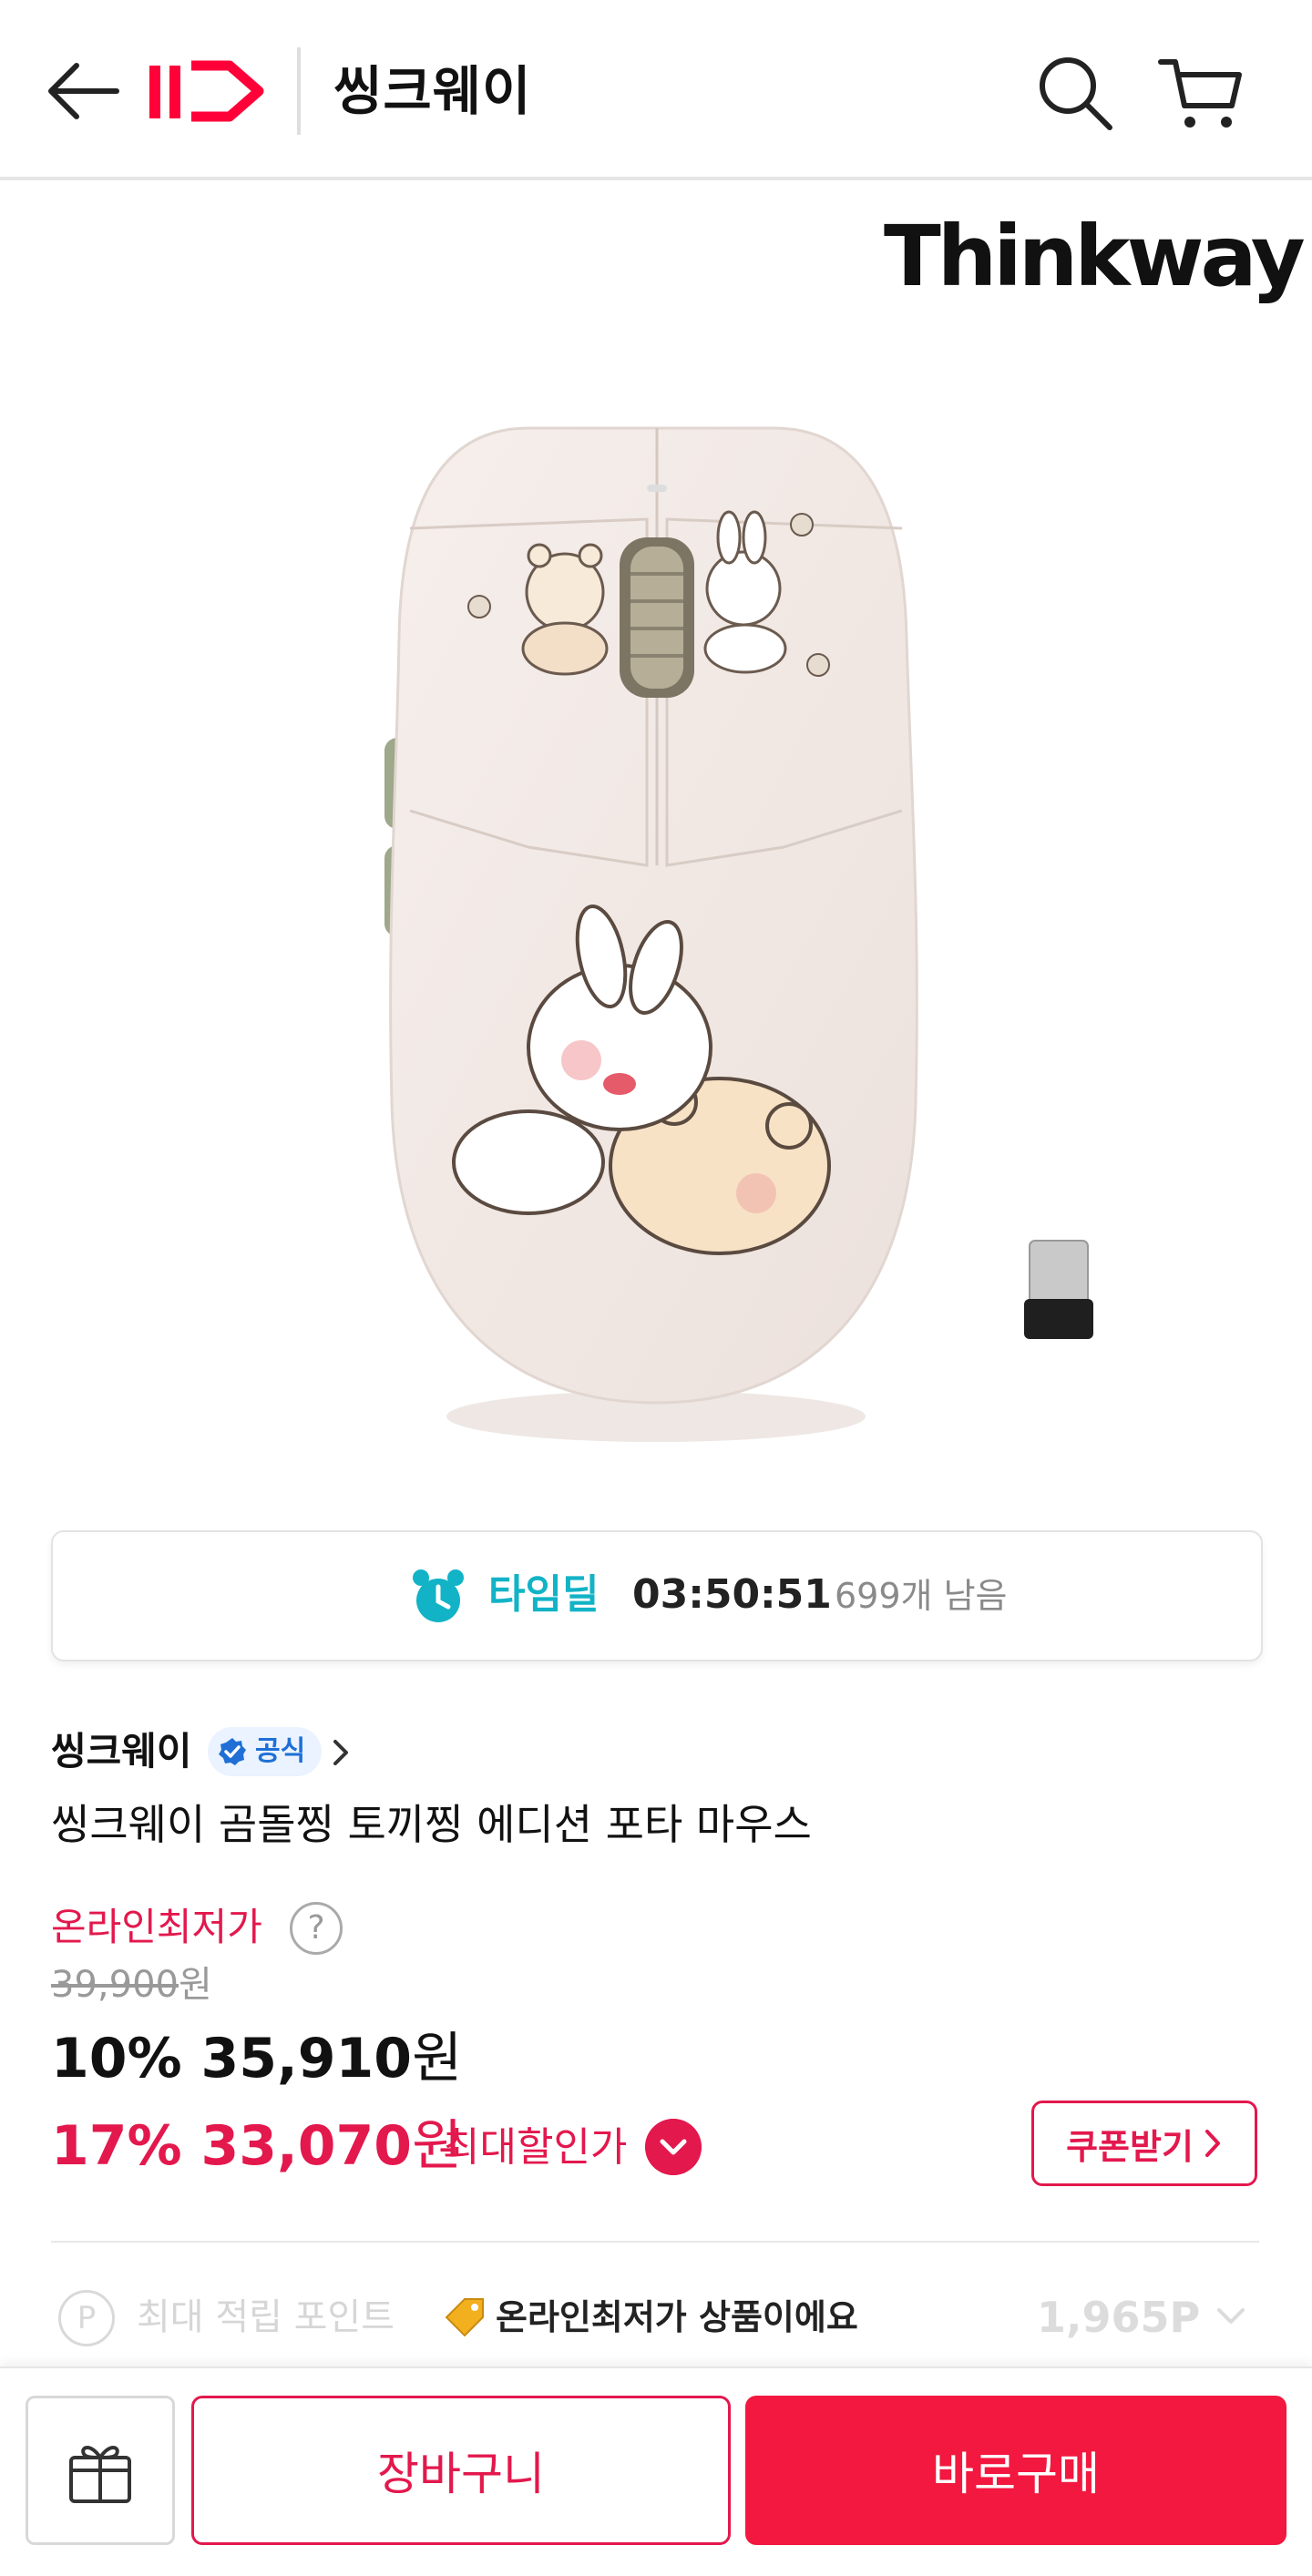 The width and height of the screenshot is (1312, 2576). What do you see at coordinates (438, 2058) in the screenshot?
I see `discount-price-unit: 원` at bounding box center [438, 2058].